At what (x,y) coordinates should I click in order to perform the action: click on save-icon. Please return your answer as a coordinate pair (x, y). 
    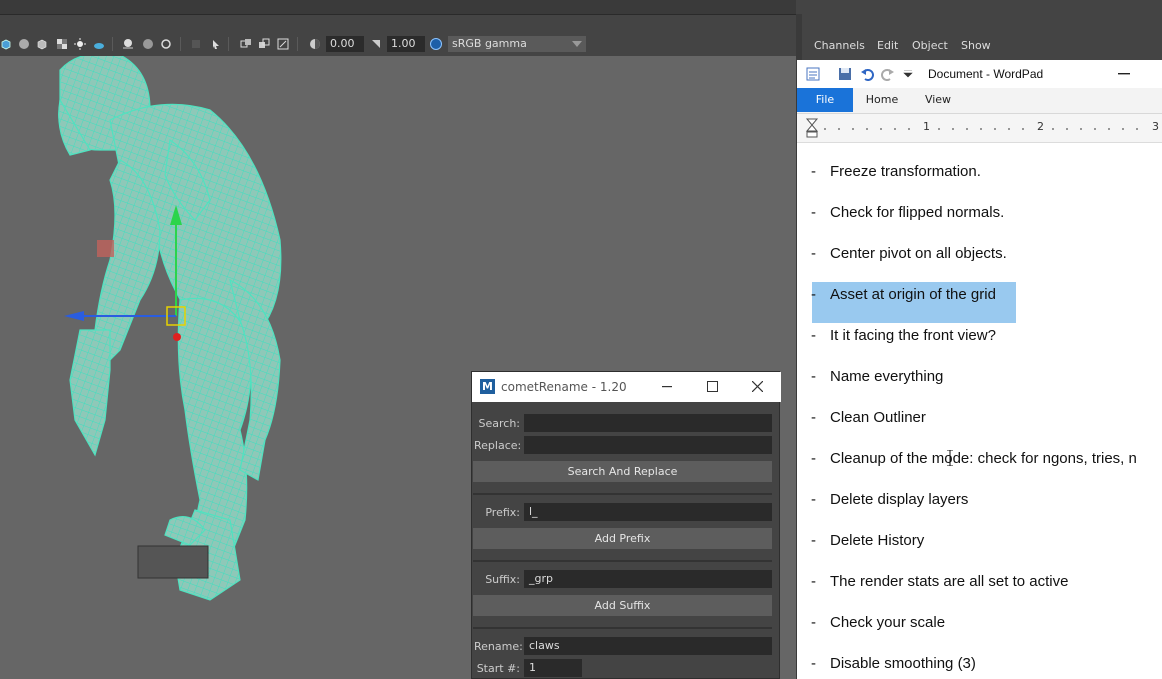
    Looking at the image, I should click on (845, 74).